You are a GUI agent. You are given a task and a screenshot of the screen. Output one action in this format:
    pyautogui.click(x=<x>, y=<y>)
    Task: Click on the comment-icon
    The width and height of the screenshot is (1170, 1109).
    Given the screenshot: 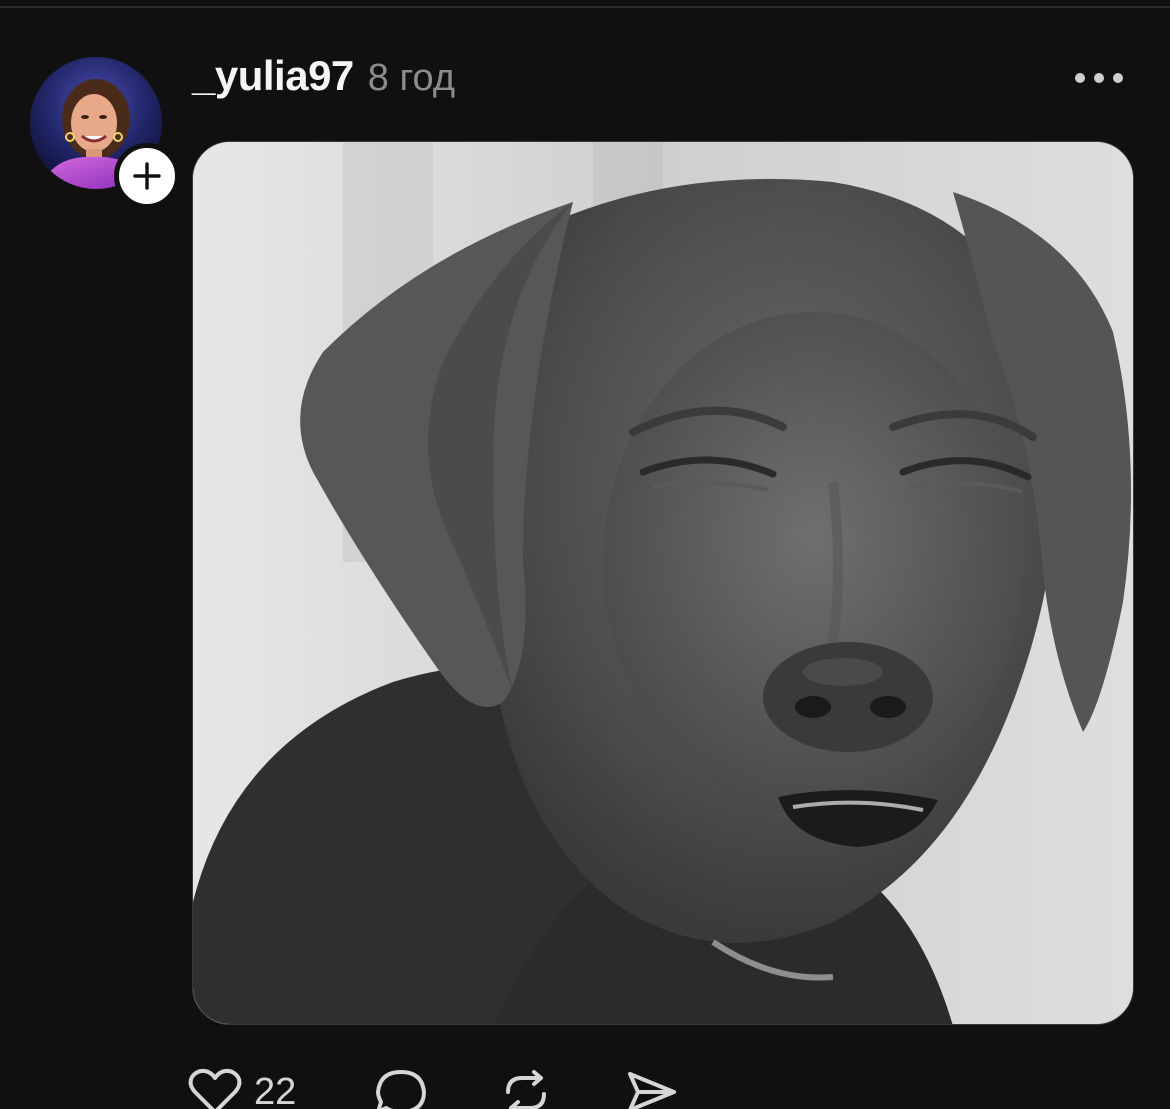 What is the action you would take?
    pyautogui.click(x=401, y=1089)
    